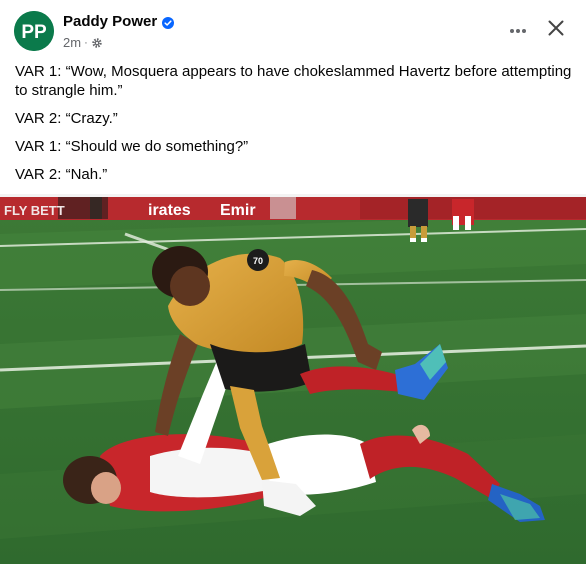 Image resolution: width=586 pixels, height=564 pixels. Describe the element at coordinates (238, 210) in the screenshot. I see `ad-board-text: Emir` at that location.